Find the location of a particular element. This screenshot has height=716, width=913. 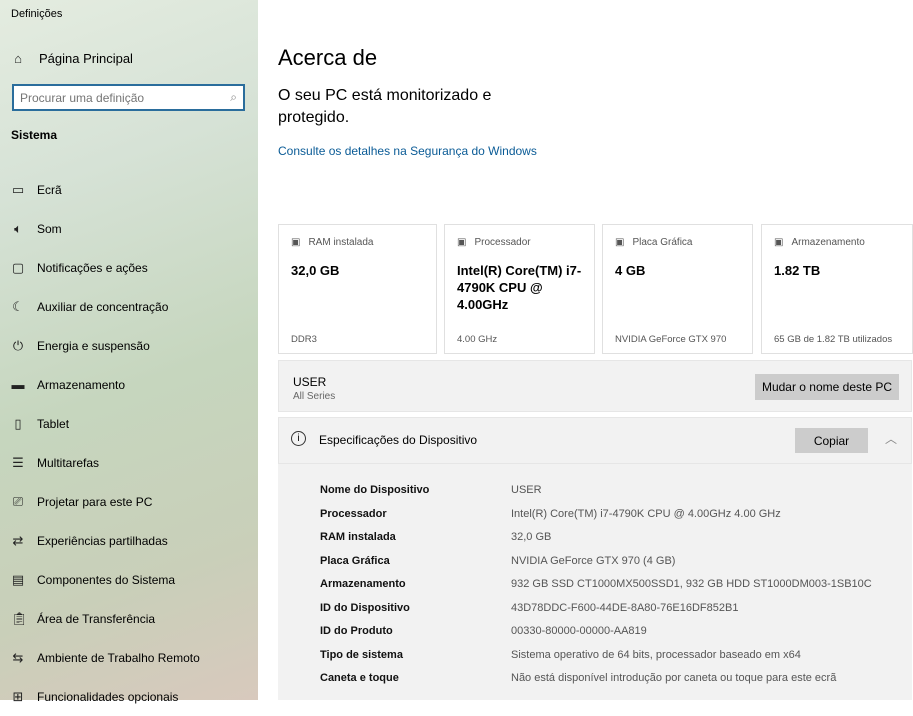

spec-key: ID do Produto is located at coordinates (356, 631).